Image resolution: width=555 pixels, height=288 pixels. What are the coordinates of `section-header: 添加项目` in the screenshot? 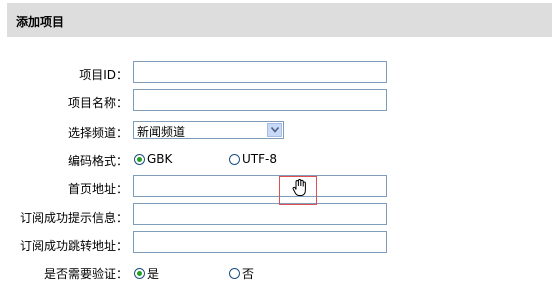 It's located at (279, 20).